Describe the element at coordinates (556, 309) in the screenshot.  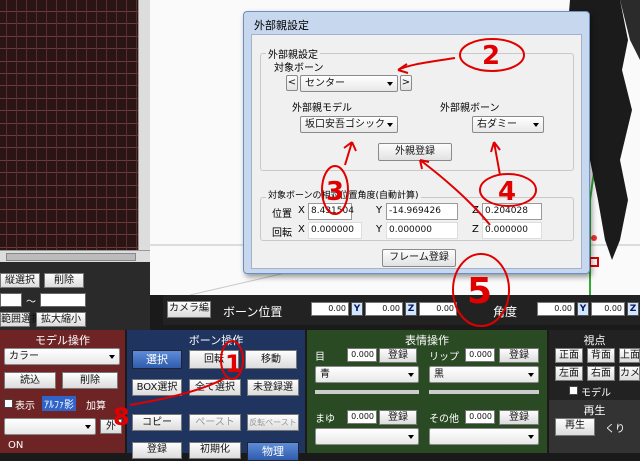
I see `angle-x-value: 0.00` at that location.